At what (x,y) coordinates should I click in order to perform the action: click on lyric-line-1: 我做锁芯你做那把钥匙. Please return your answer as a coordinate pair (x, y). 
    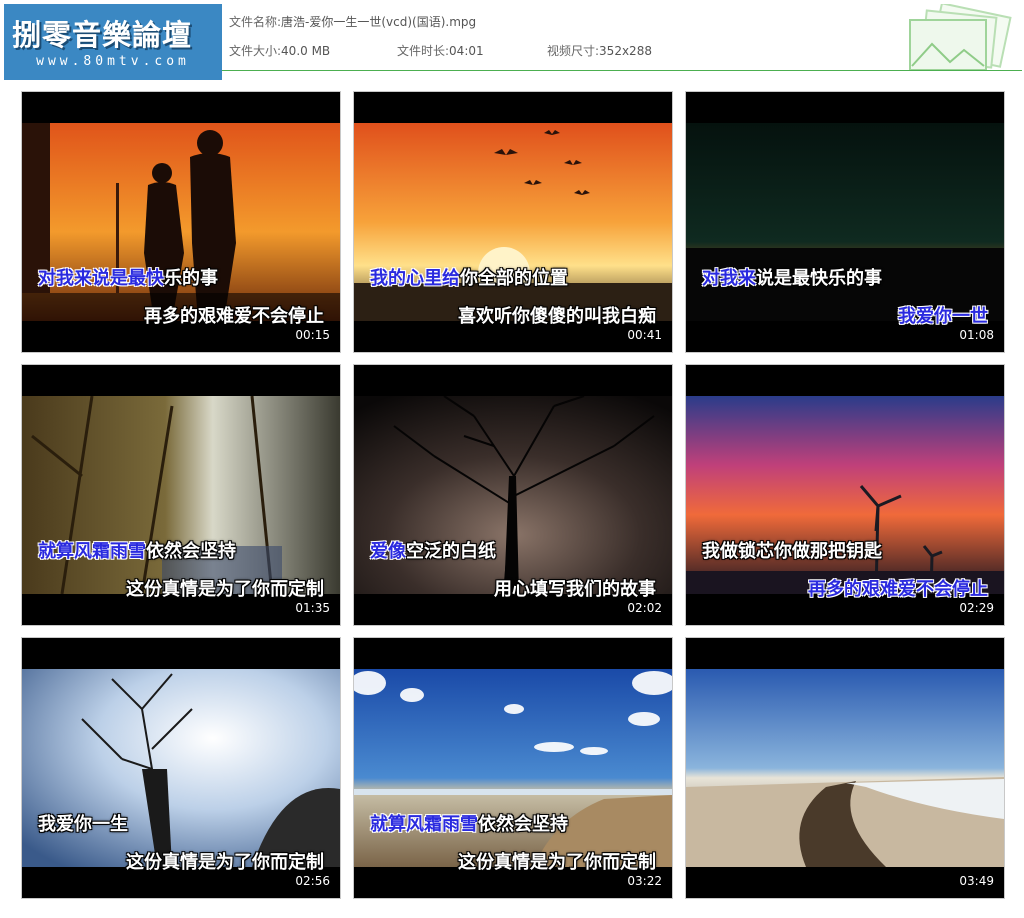
    Looking at the image, I should click on (792, 551).